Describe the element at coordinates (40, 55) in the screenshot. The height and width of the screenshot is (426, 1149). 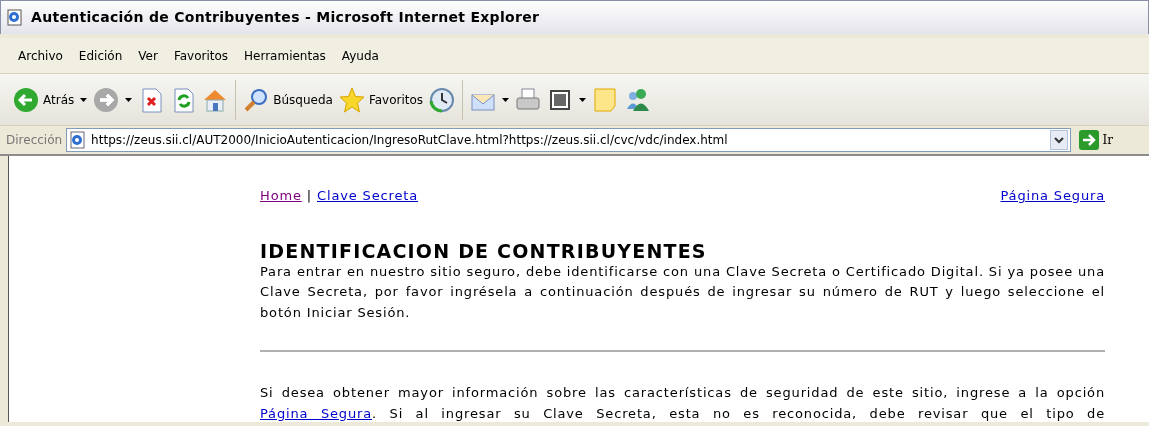
I see `menu-item: Archivo` at that location.